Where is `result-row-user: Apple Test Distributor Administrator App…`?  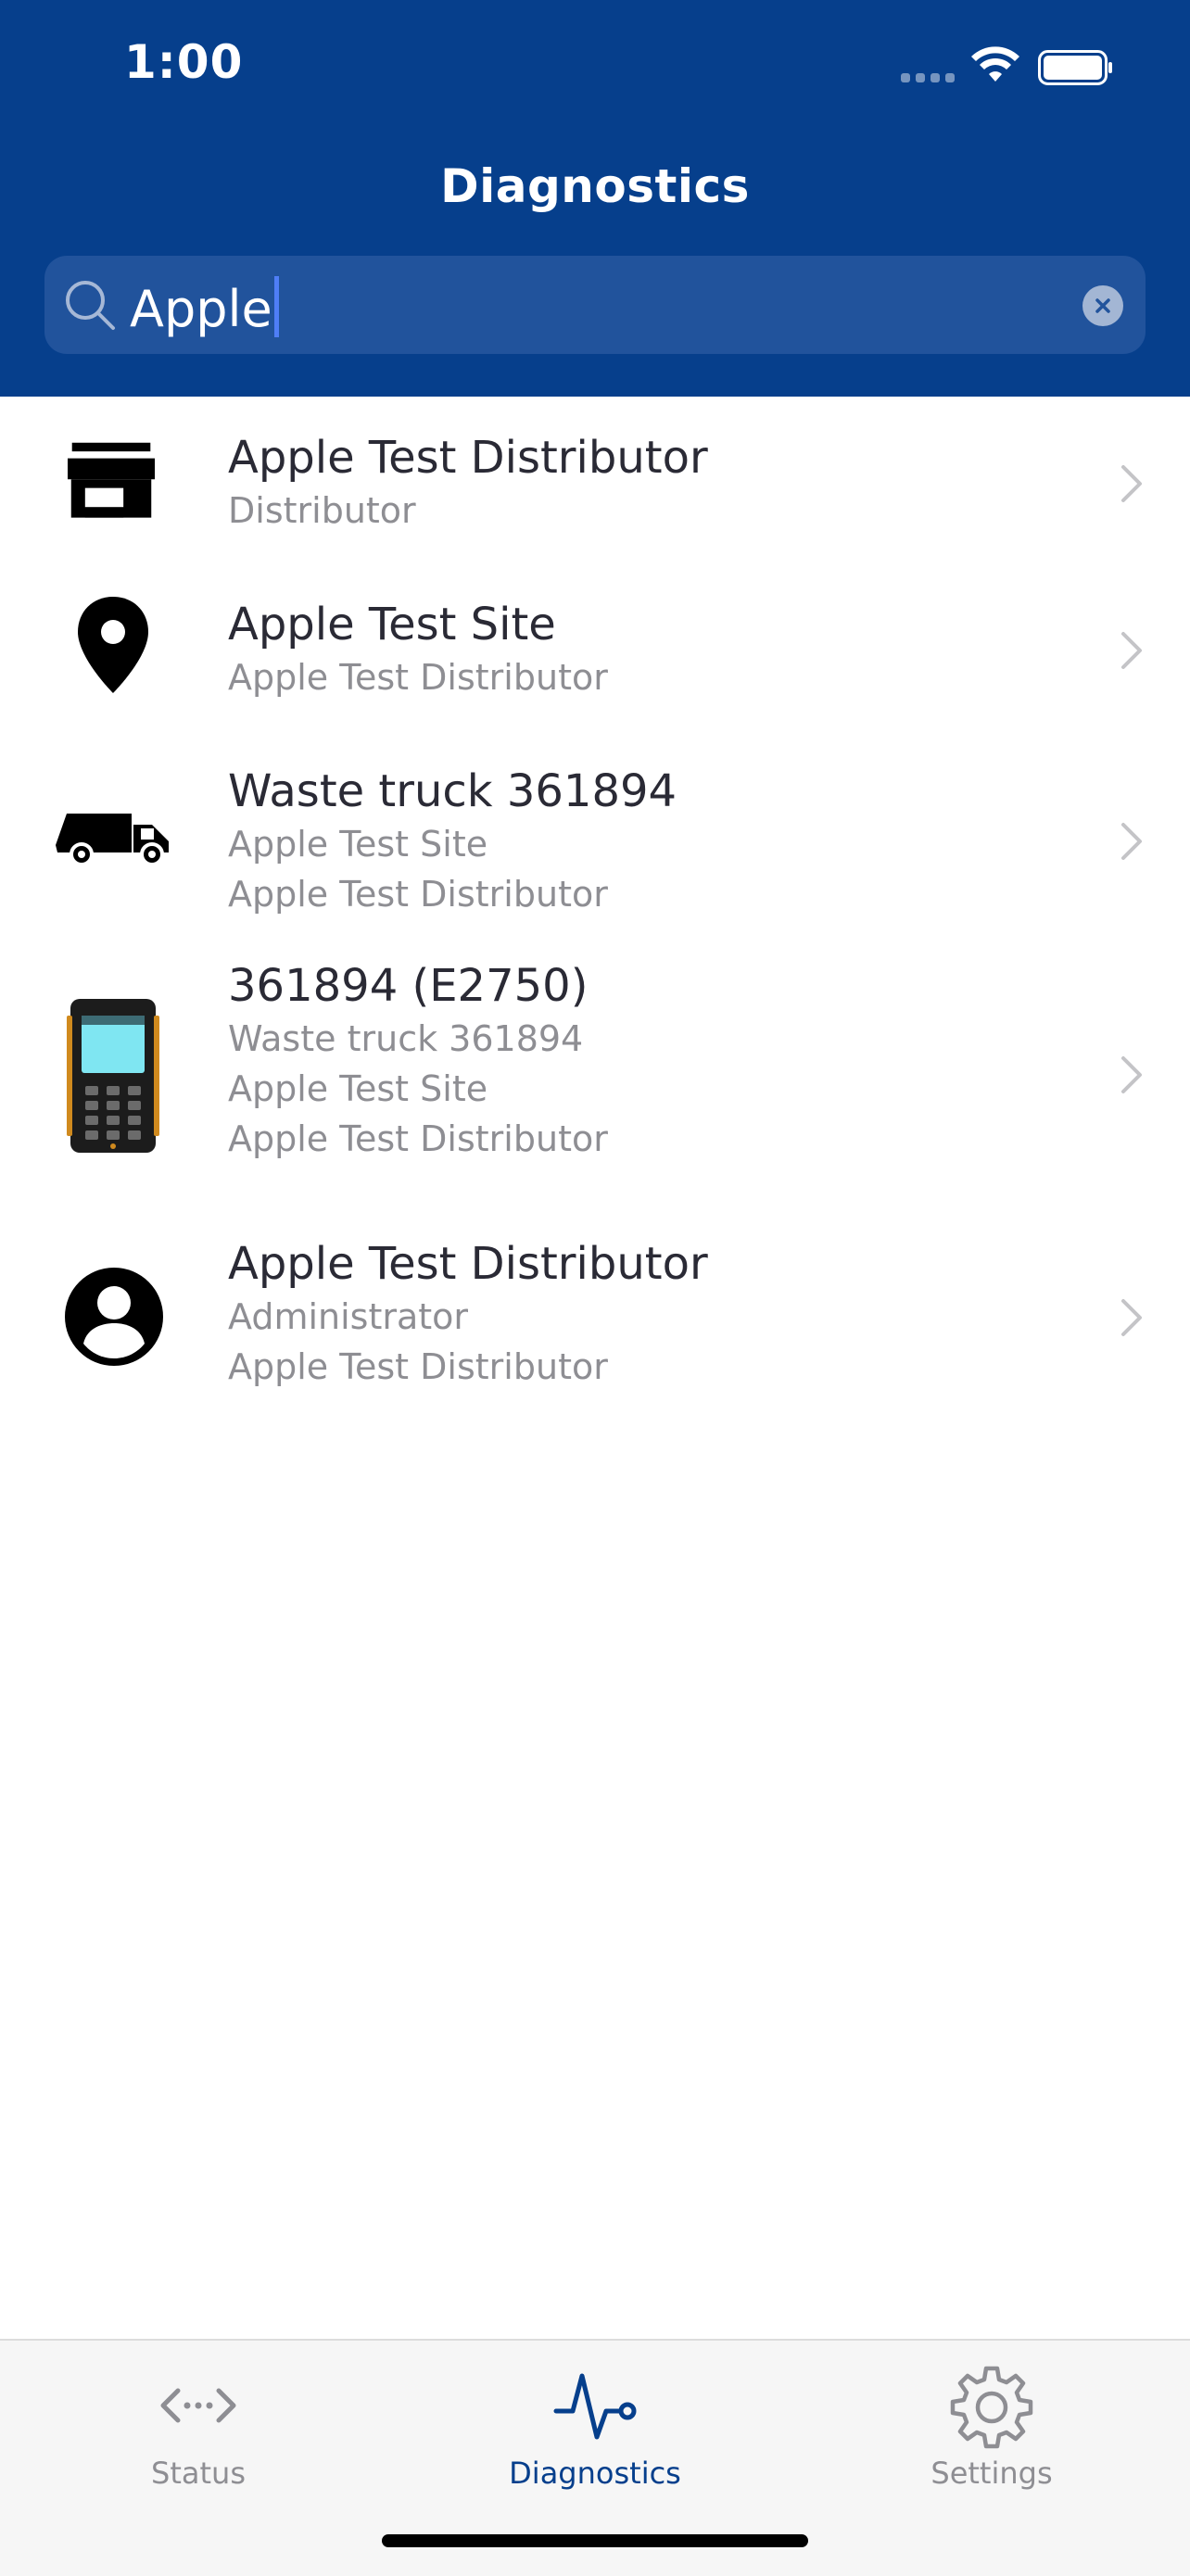 result-row-user: Apple Test Distributor Administrator App… is located at coordinates (595, 1298).